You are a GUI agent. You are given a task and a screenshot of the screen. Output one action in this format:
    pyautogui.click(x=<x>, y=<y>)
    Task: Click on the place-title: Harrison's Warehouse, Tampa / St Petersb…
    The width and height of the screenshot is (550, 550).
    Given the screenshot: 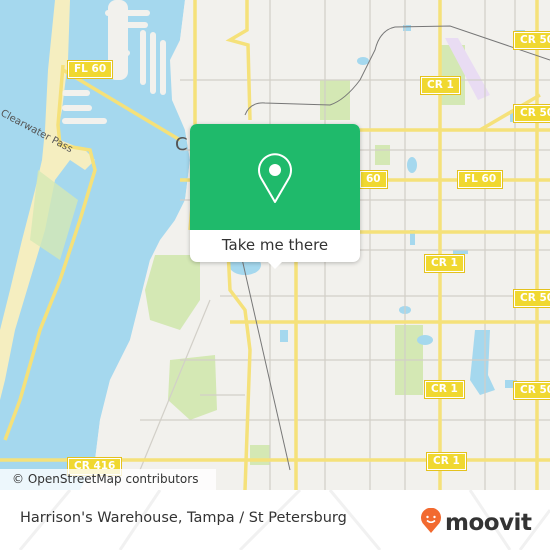 What is the action you would take?
    pyautogui.click(x=183, y=518)
    